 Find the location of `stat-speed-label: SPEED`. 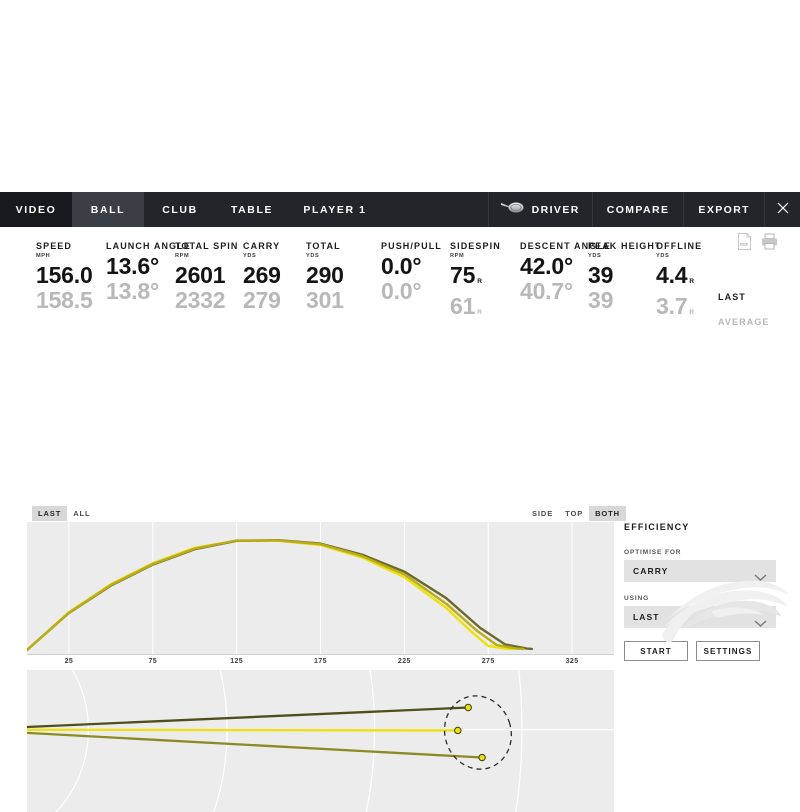

stat-speed-label: SPEED is located at coordinates (54, 246).